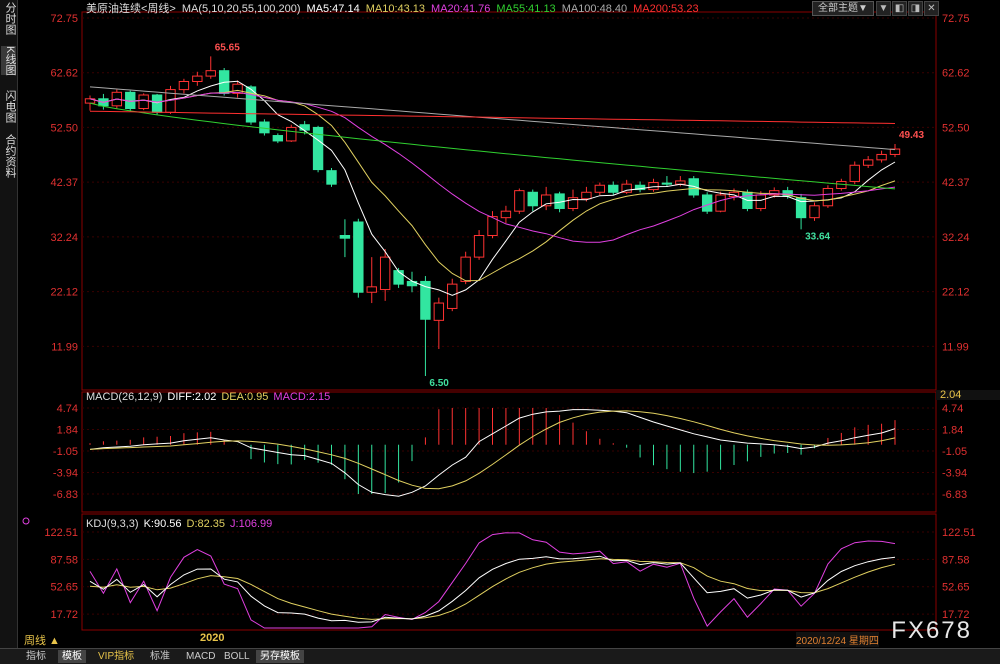 This screenshot has width=1000, height=664. Describe the element at coordinates (954, 474) in the screenshot. I see `macd-y-tick-right: -3.94` at that location.